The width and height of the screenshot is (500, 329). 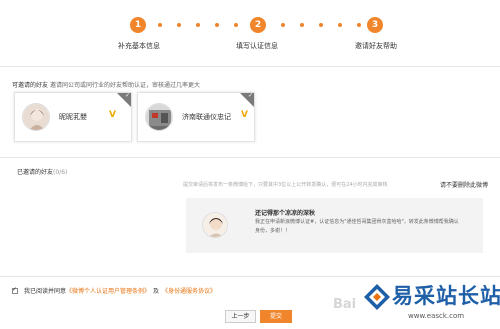 What do you see at coordinates (375, 25) in the screenshot?
I see `step-3-circle: 3` at bounding box center [375, 25].